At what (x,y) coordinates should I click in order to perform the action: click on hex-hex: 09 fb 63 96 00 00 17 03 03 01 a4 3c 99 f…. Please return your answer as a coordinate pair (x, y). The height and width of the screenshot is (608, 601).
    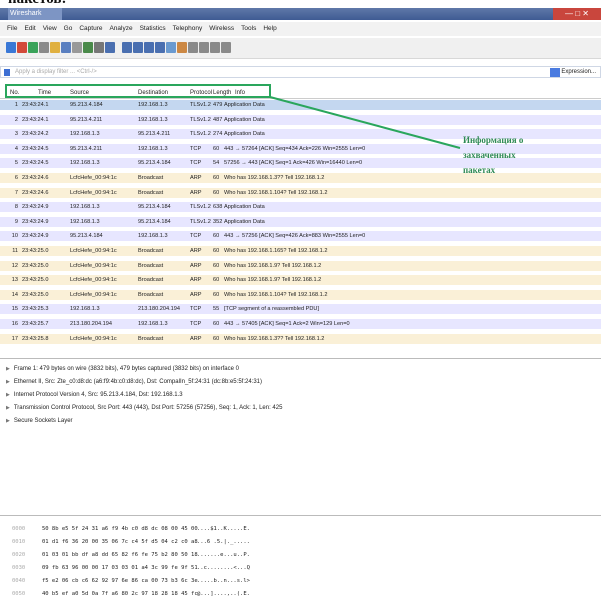
    Looking at the image, I should click on (120, 568).